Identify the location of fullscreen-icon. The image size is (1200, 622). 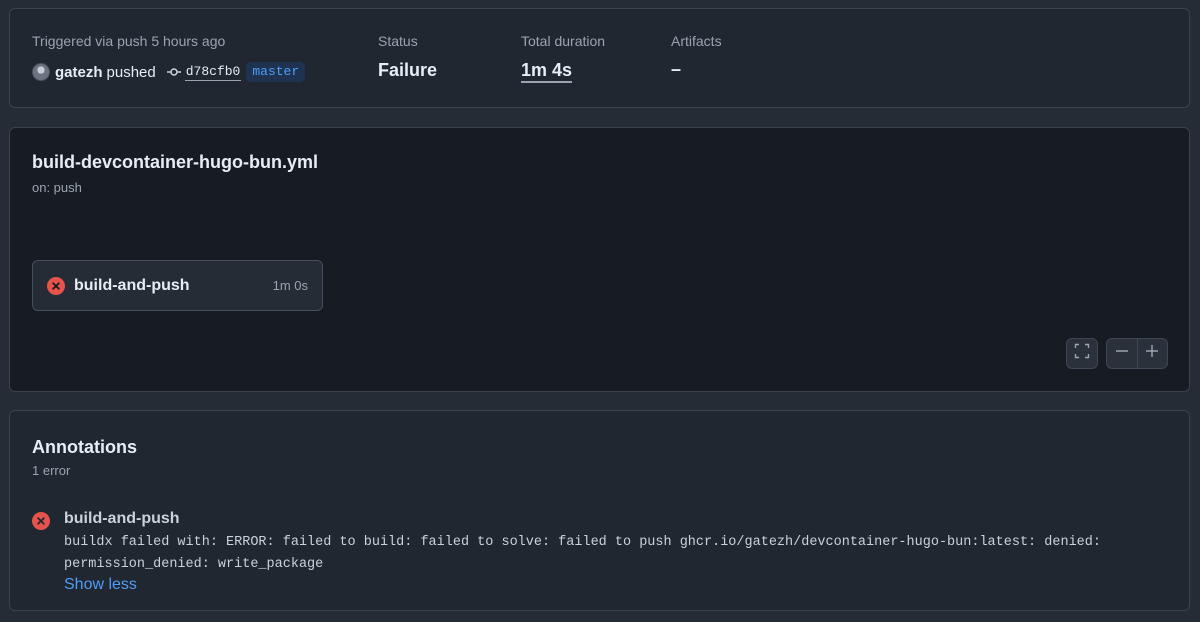
(1082, 353).